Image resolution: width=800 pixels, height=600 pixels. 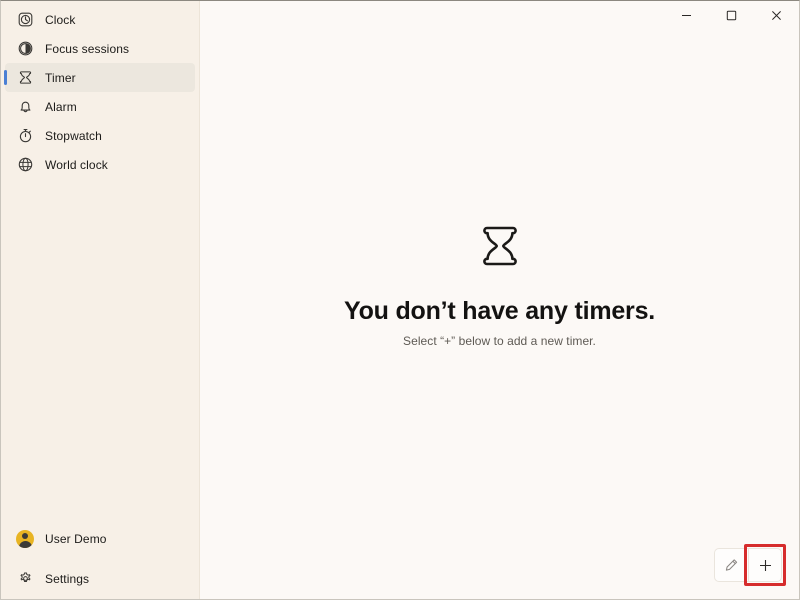 What do you see at coordinates (67, 578) in the screenshot?
I see `settings-label: Settings` at bounding box center [67, 578].